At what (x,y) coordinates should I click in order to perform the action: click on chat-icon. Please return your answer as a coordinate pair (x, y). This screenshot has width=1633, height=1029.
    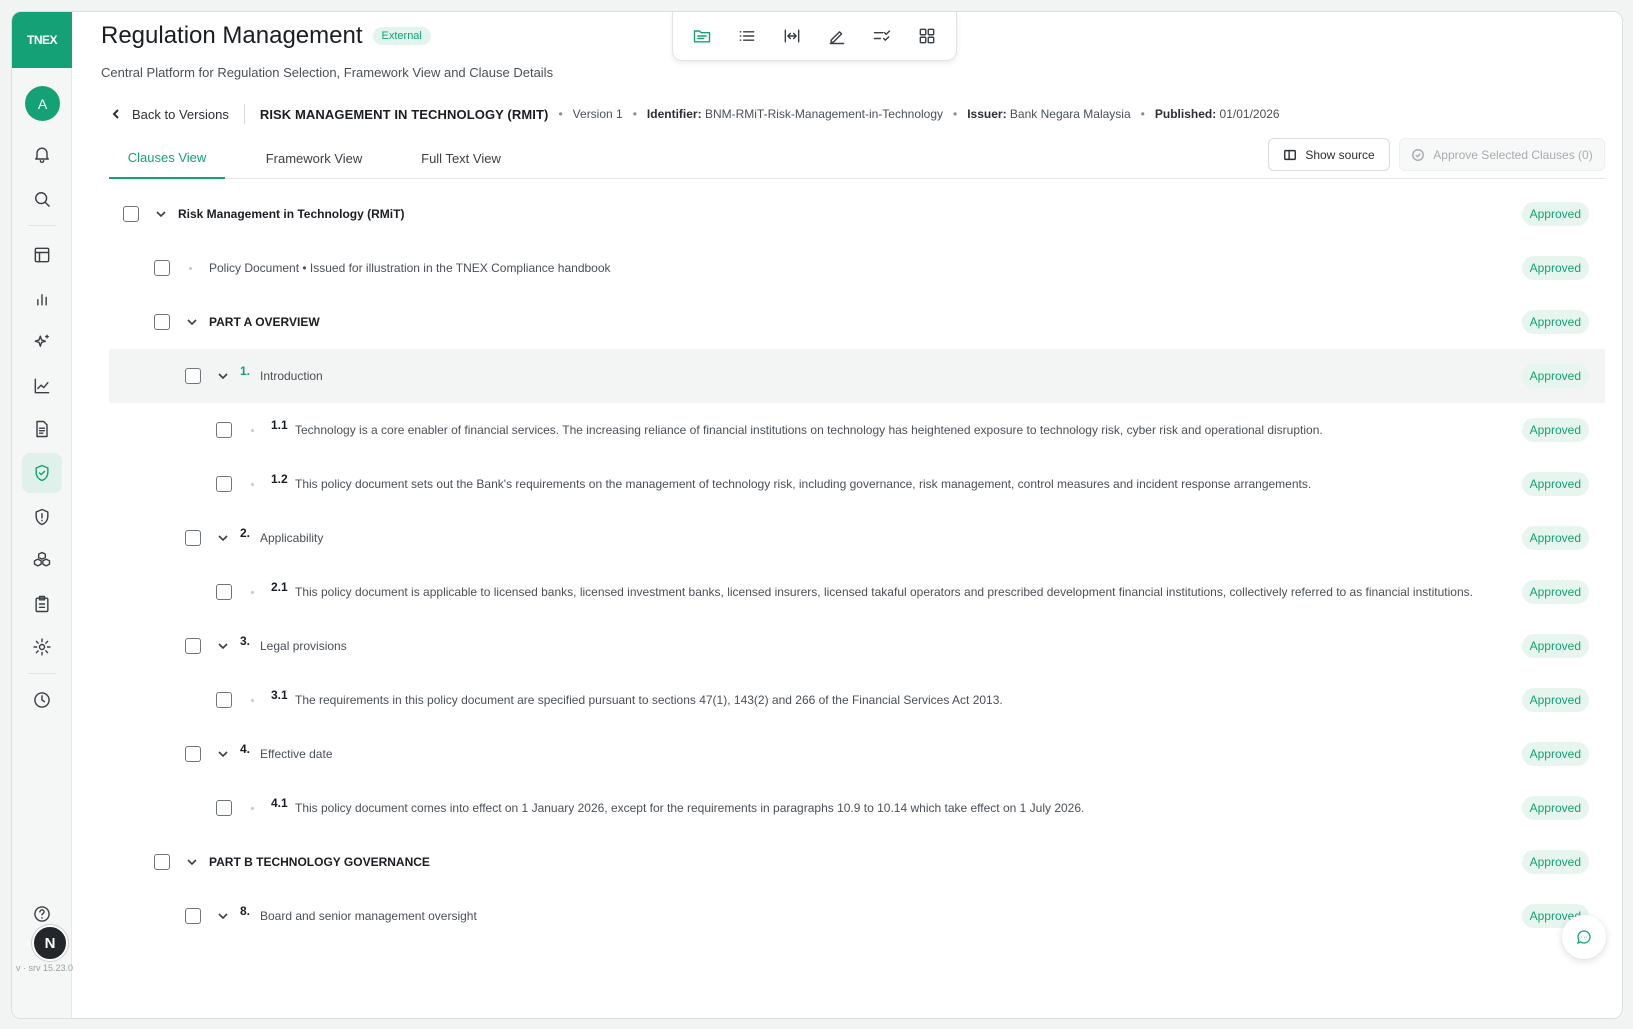
    Looking at the image, I should click on (1583, 937).